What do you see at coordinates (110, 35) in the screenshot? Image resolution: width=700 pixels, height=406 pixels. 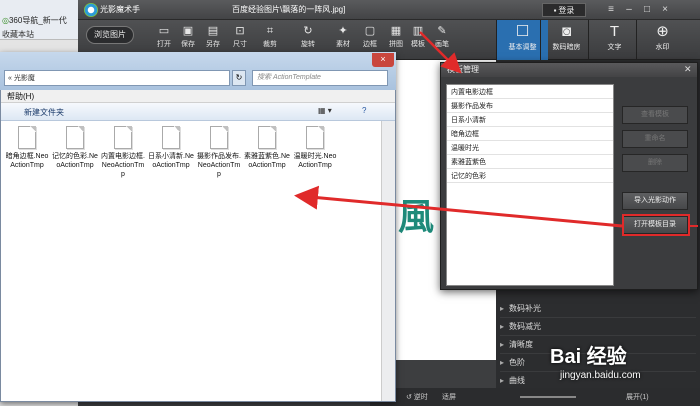 I see `browse-images-button: 浏览图片` at bounding box center [110, 35].